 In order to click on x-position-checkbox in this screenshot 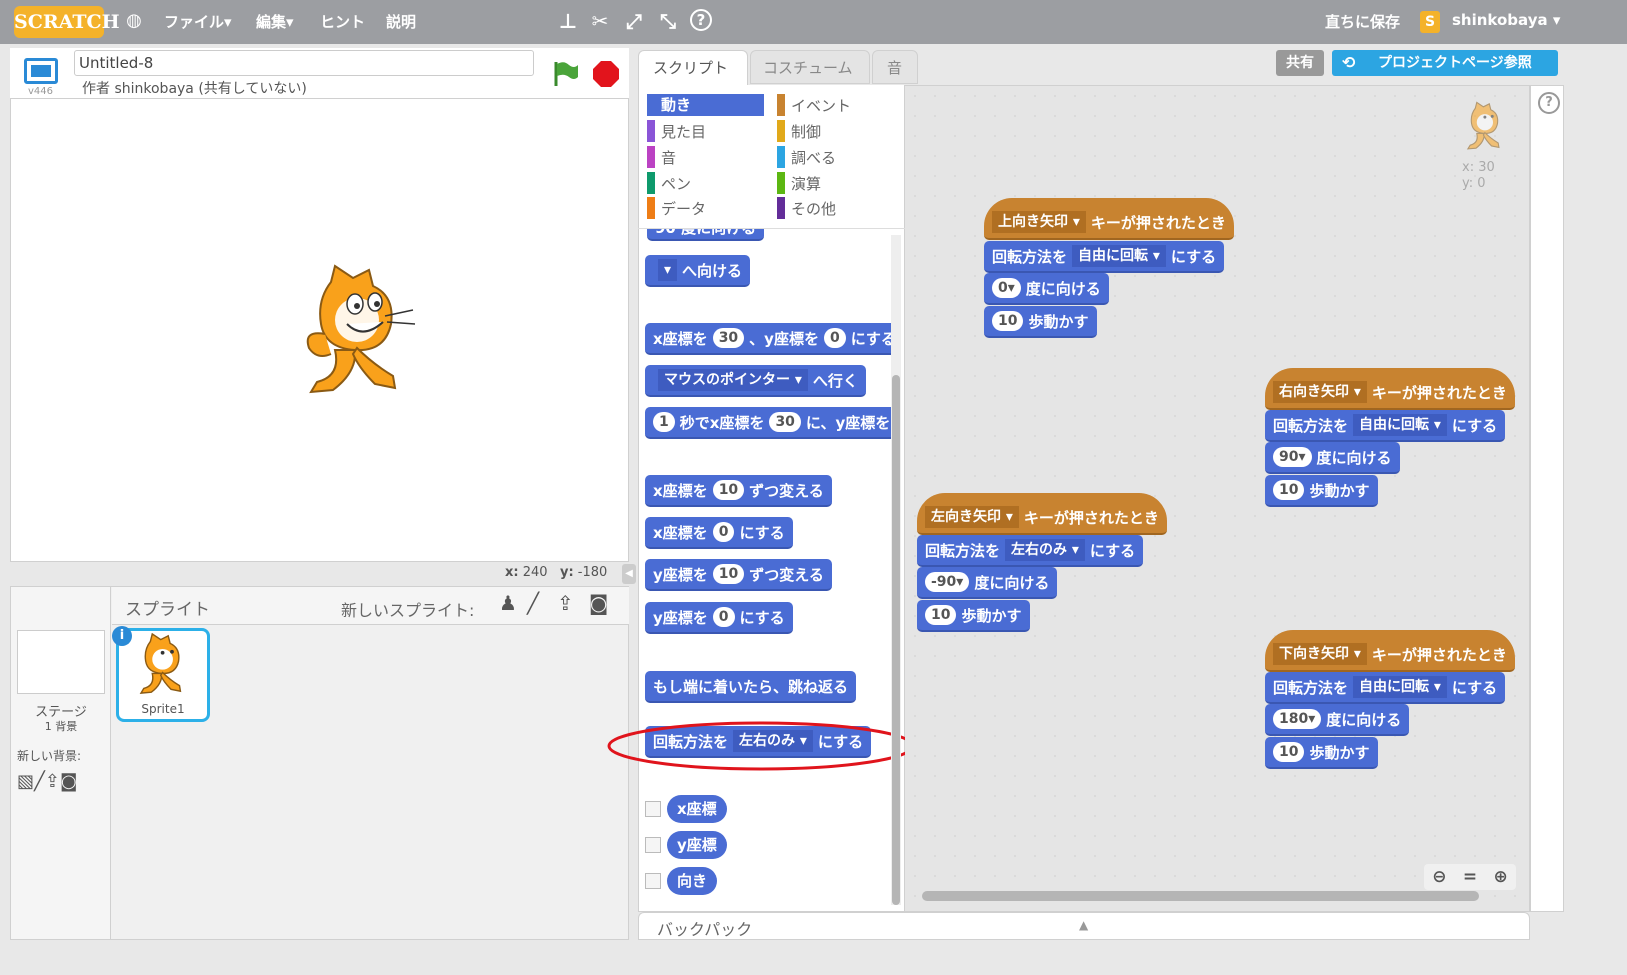, I will do `click(653, 809)`.